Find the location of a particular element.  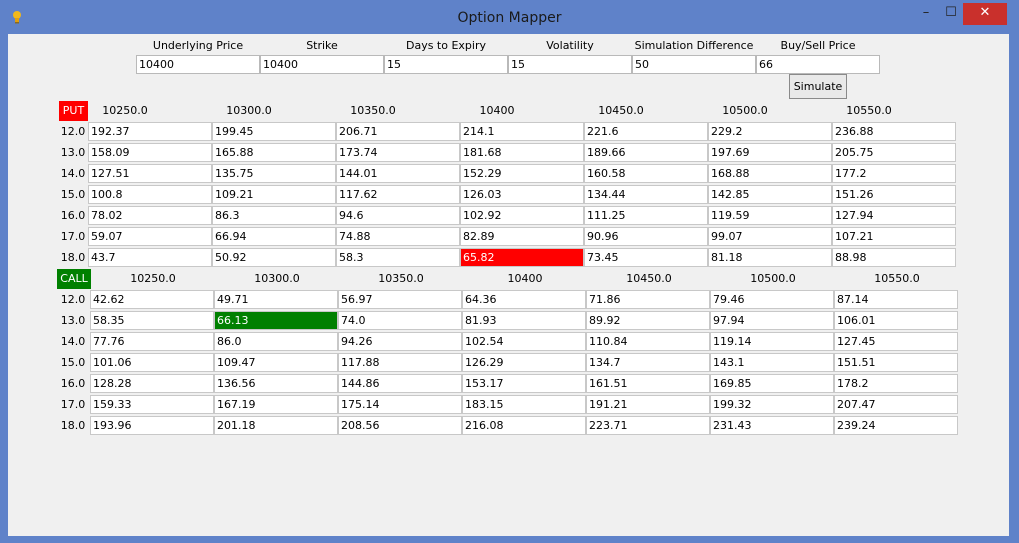

call-price-cell: 207.47 is located at coordinates (896, 404).